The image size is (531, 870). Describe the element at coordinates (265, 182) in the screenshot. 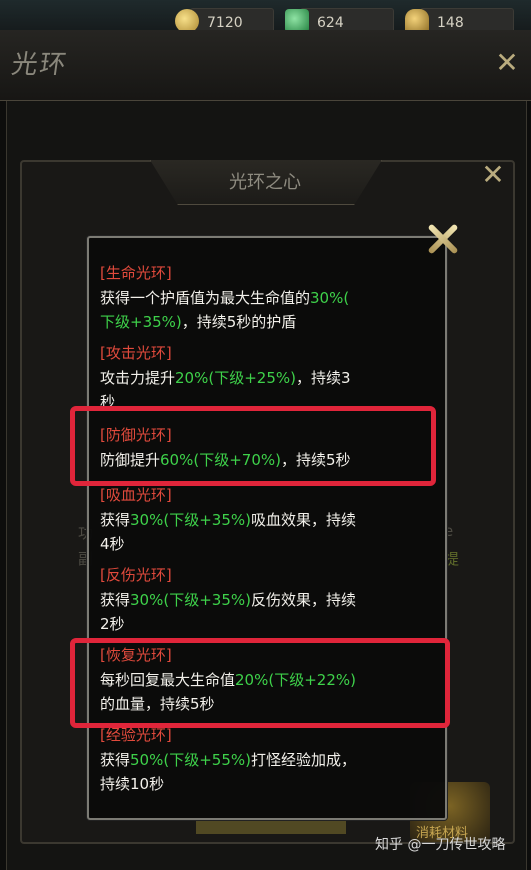

I see `aura-heart-title: 光环之心` at that location.